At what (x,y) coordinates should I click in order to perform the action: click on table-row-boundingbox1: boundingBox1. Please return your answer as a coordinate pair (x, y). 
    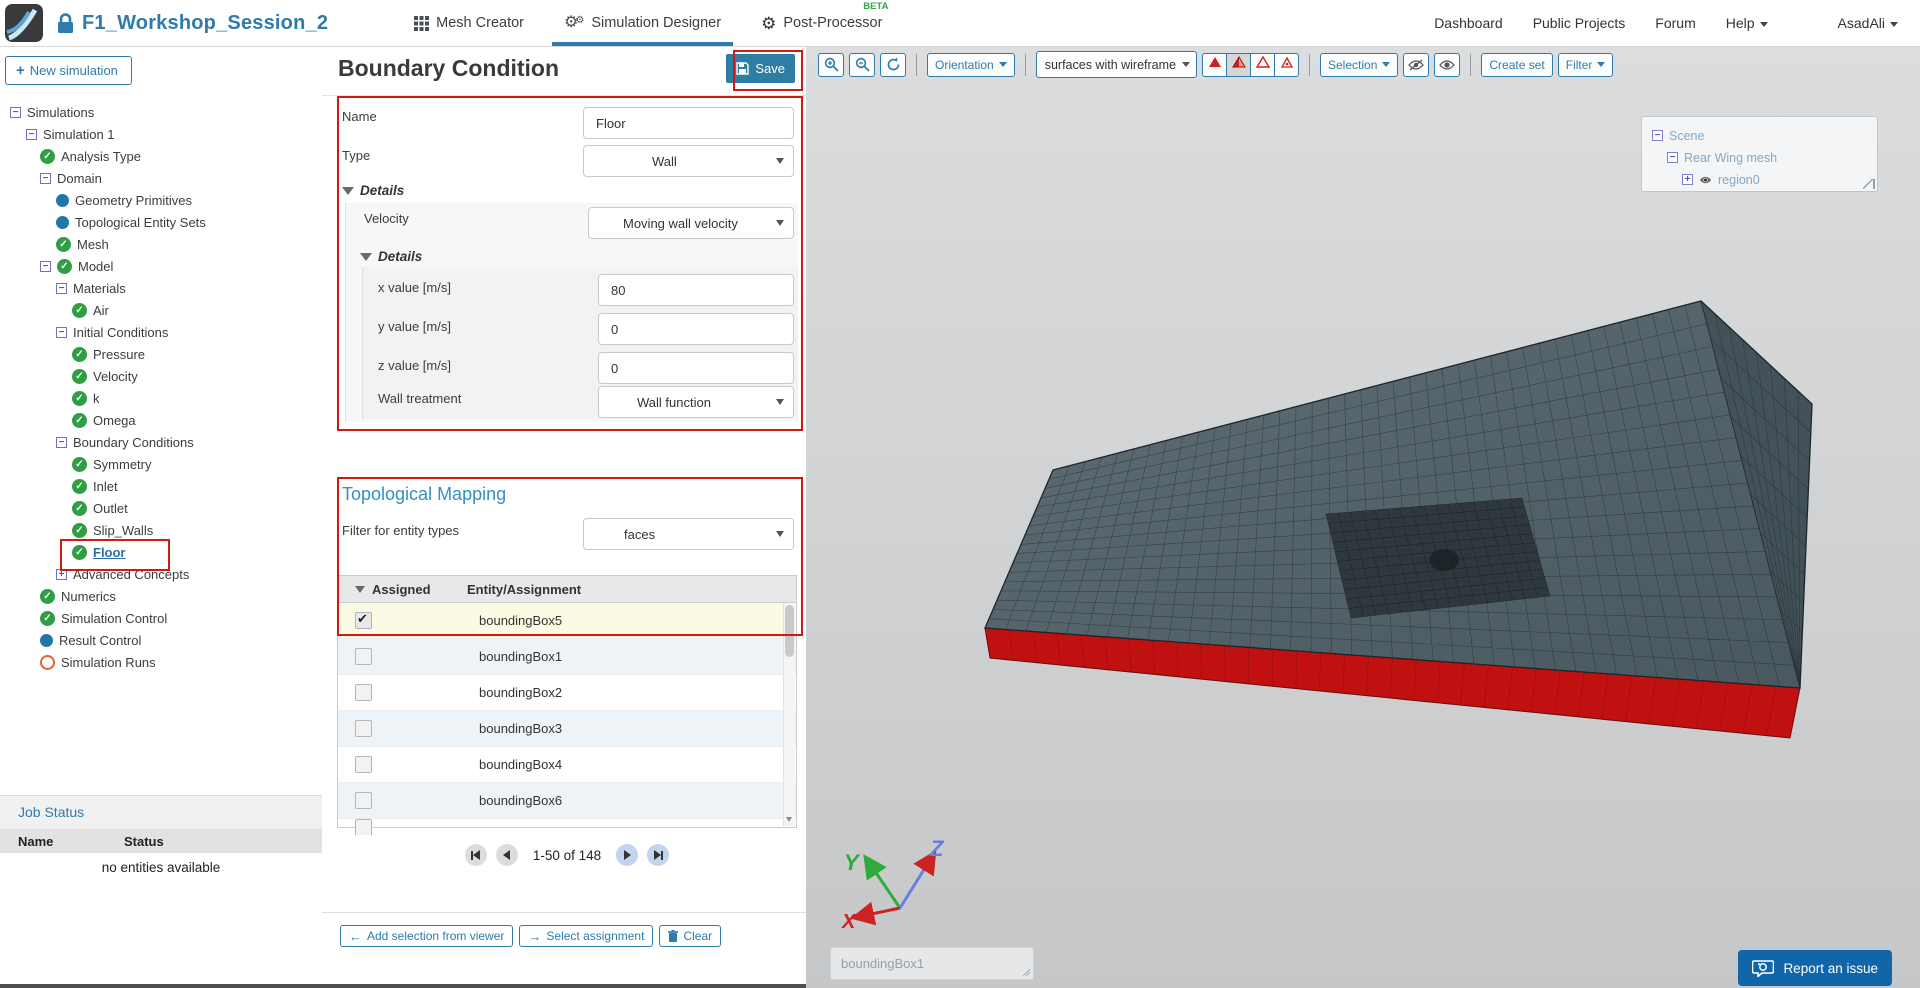
    Looking at the image, I should click on (567, 657).